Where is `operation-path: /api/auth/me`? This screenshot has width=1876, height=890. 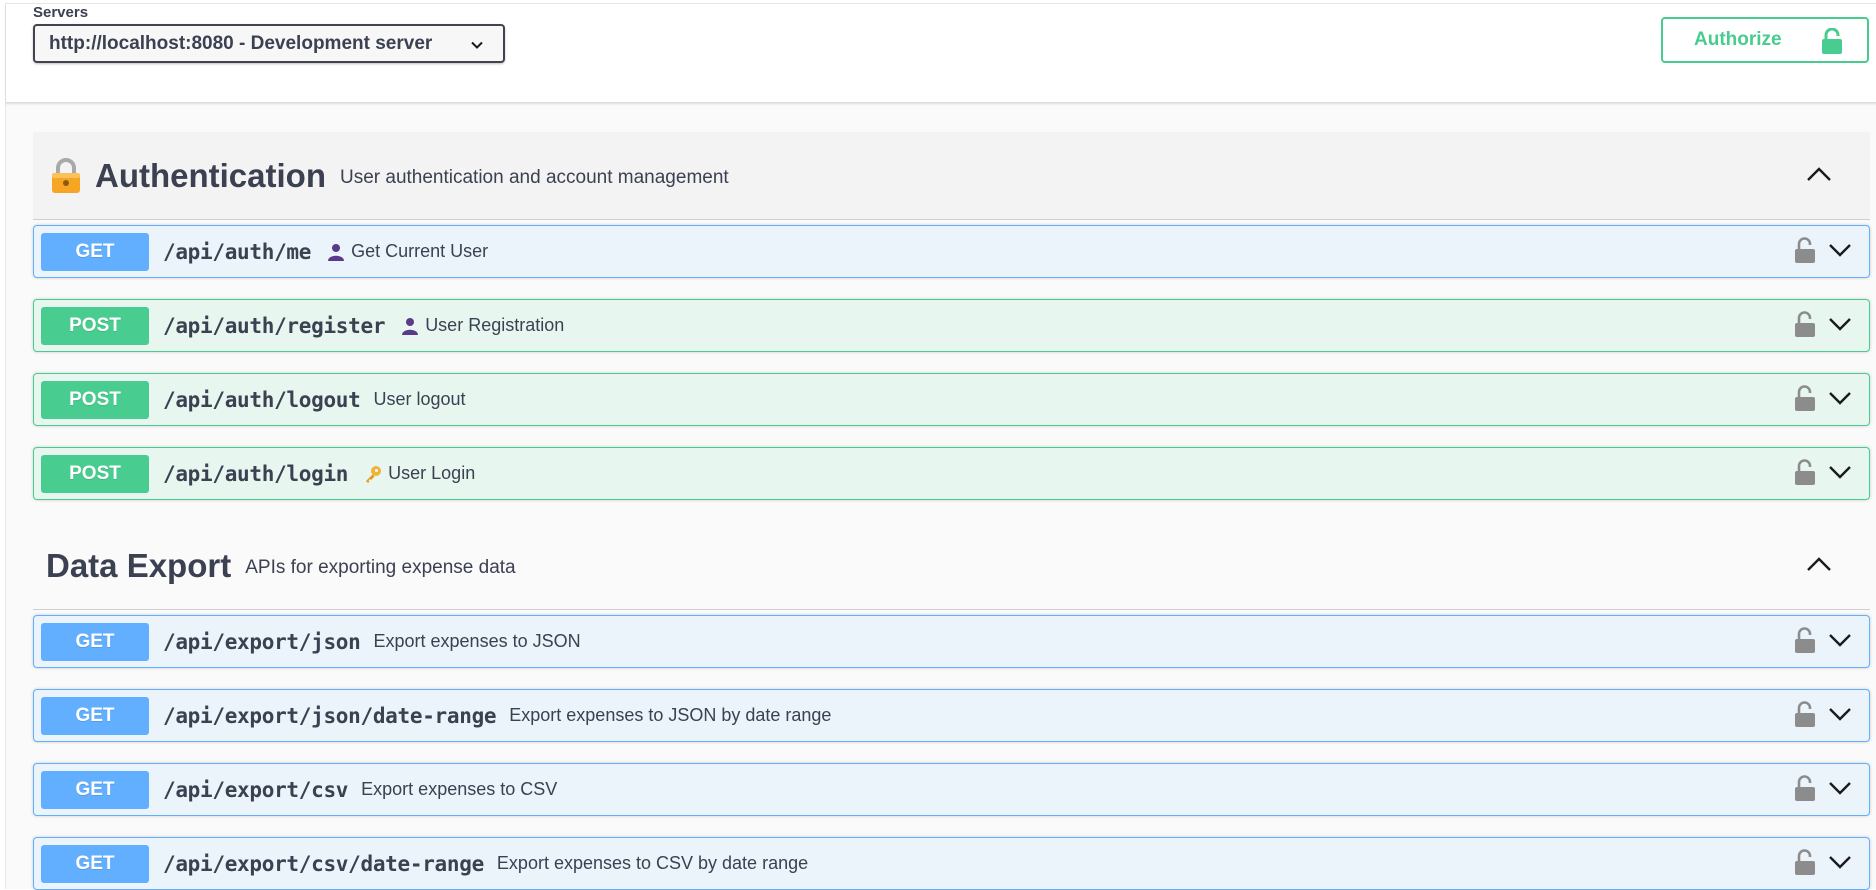 operation-path: /api/auth/me is located at coordinates (237, 251).